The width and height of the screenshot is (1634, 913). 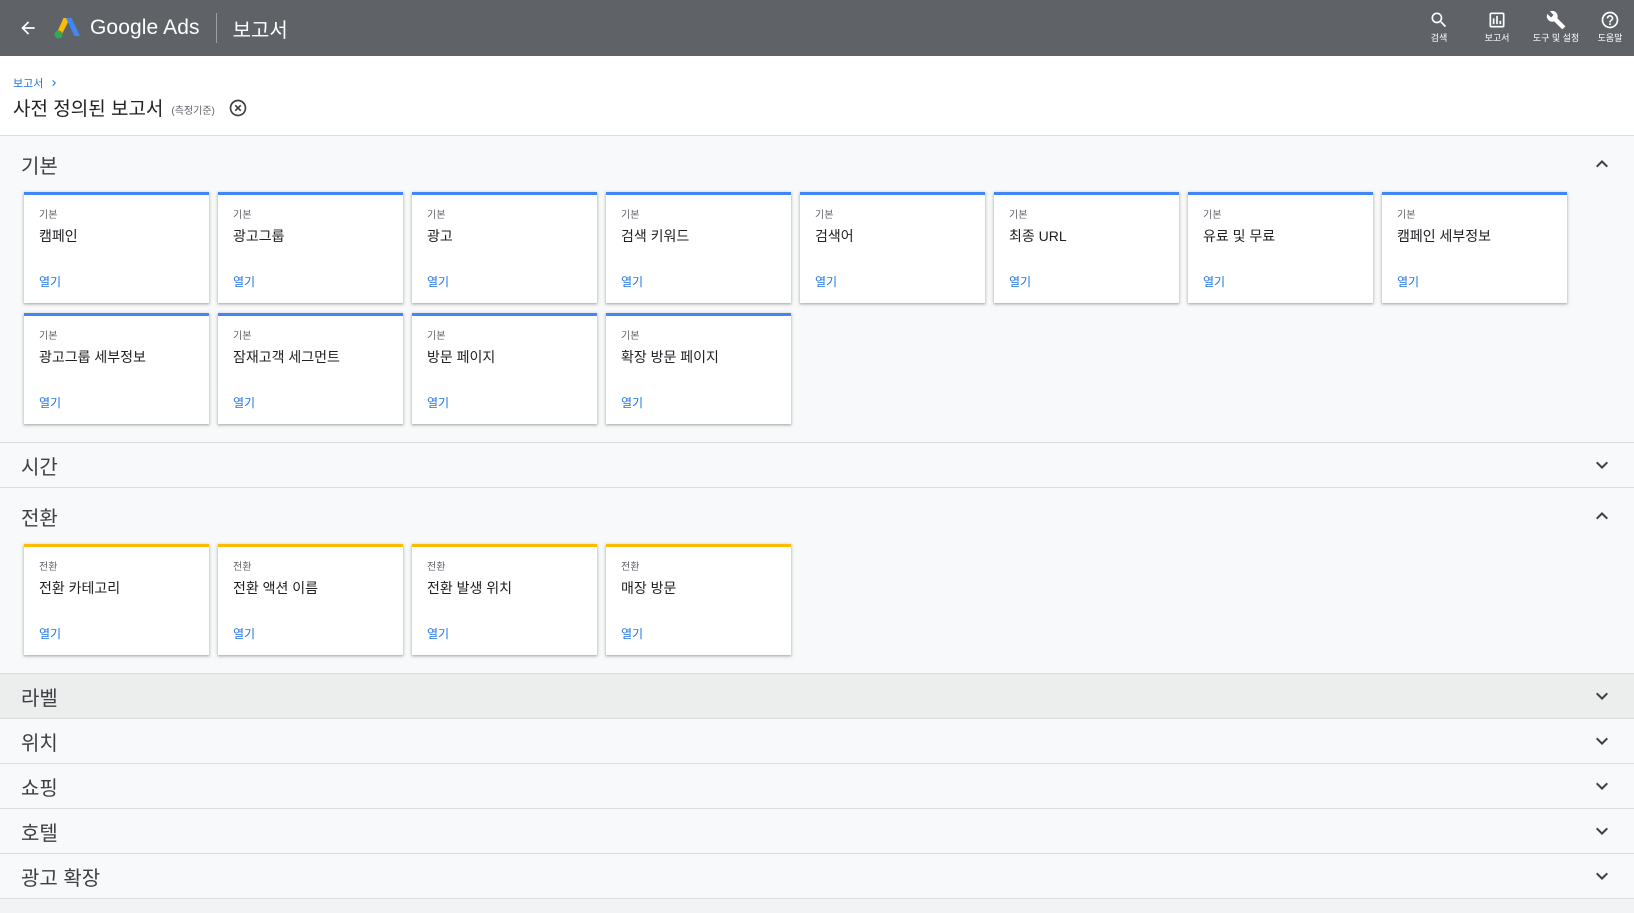 What do you see at coordinates (39, 833) in the screenshot?
I see `section-hotel-title: 호텔` at bounding box center [39, 833].